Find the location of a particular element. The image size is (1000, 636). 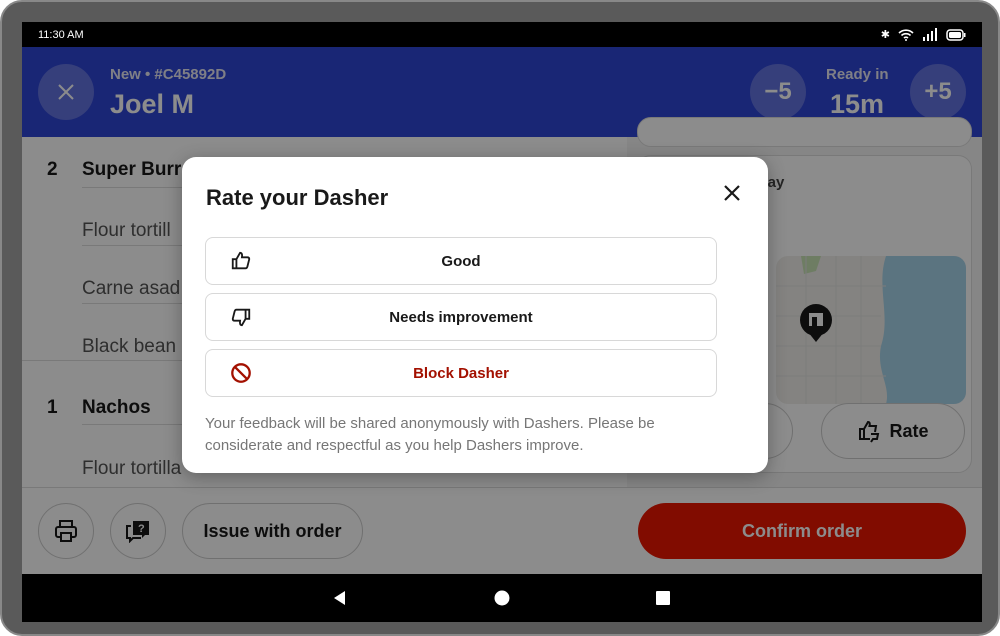

option-label: Block Dasher is located at coordinates (461, 373).